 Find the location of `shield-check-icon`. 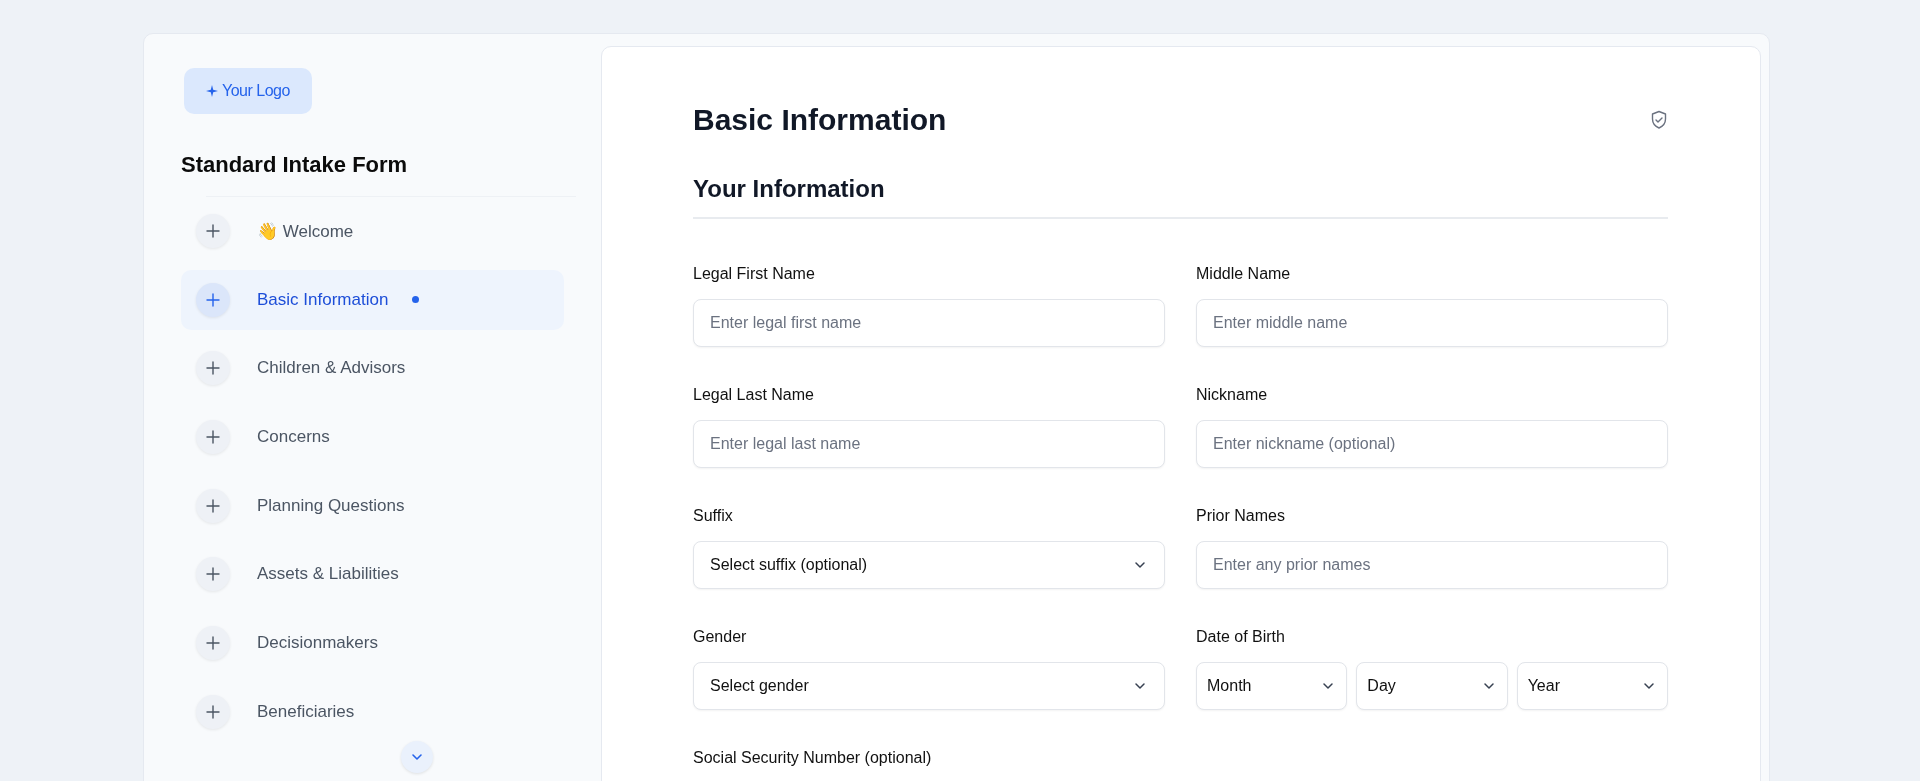

shield-check-icon is located at coordinates (1659, 120).